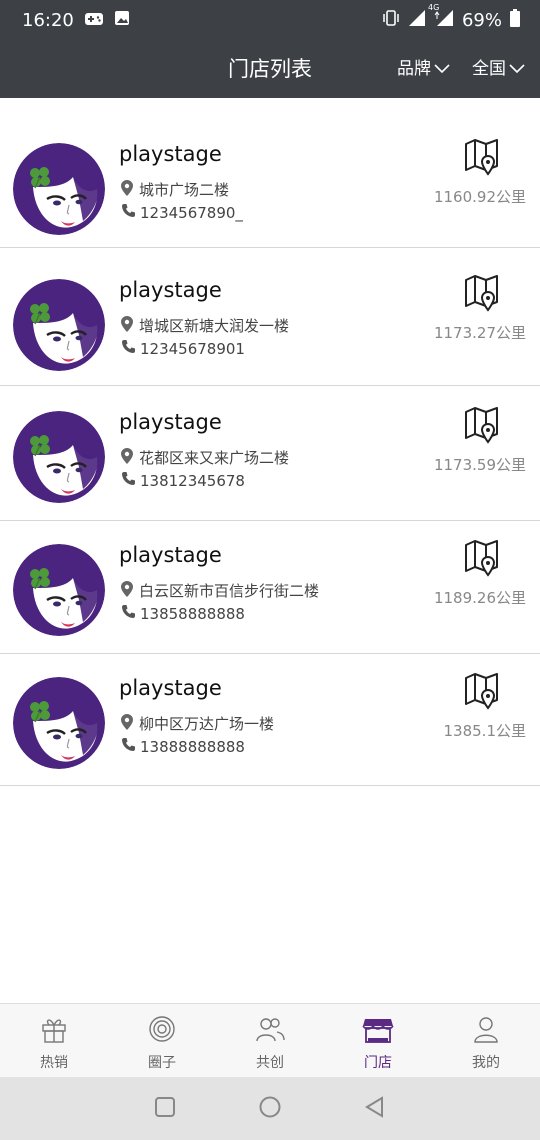 The width and height of the screenshot is (540, 1140). I want to click on brand-filter-label: 品牌, so click(414, 69).